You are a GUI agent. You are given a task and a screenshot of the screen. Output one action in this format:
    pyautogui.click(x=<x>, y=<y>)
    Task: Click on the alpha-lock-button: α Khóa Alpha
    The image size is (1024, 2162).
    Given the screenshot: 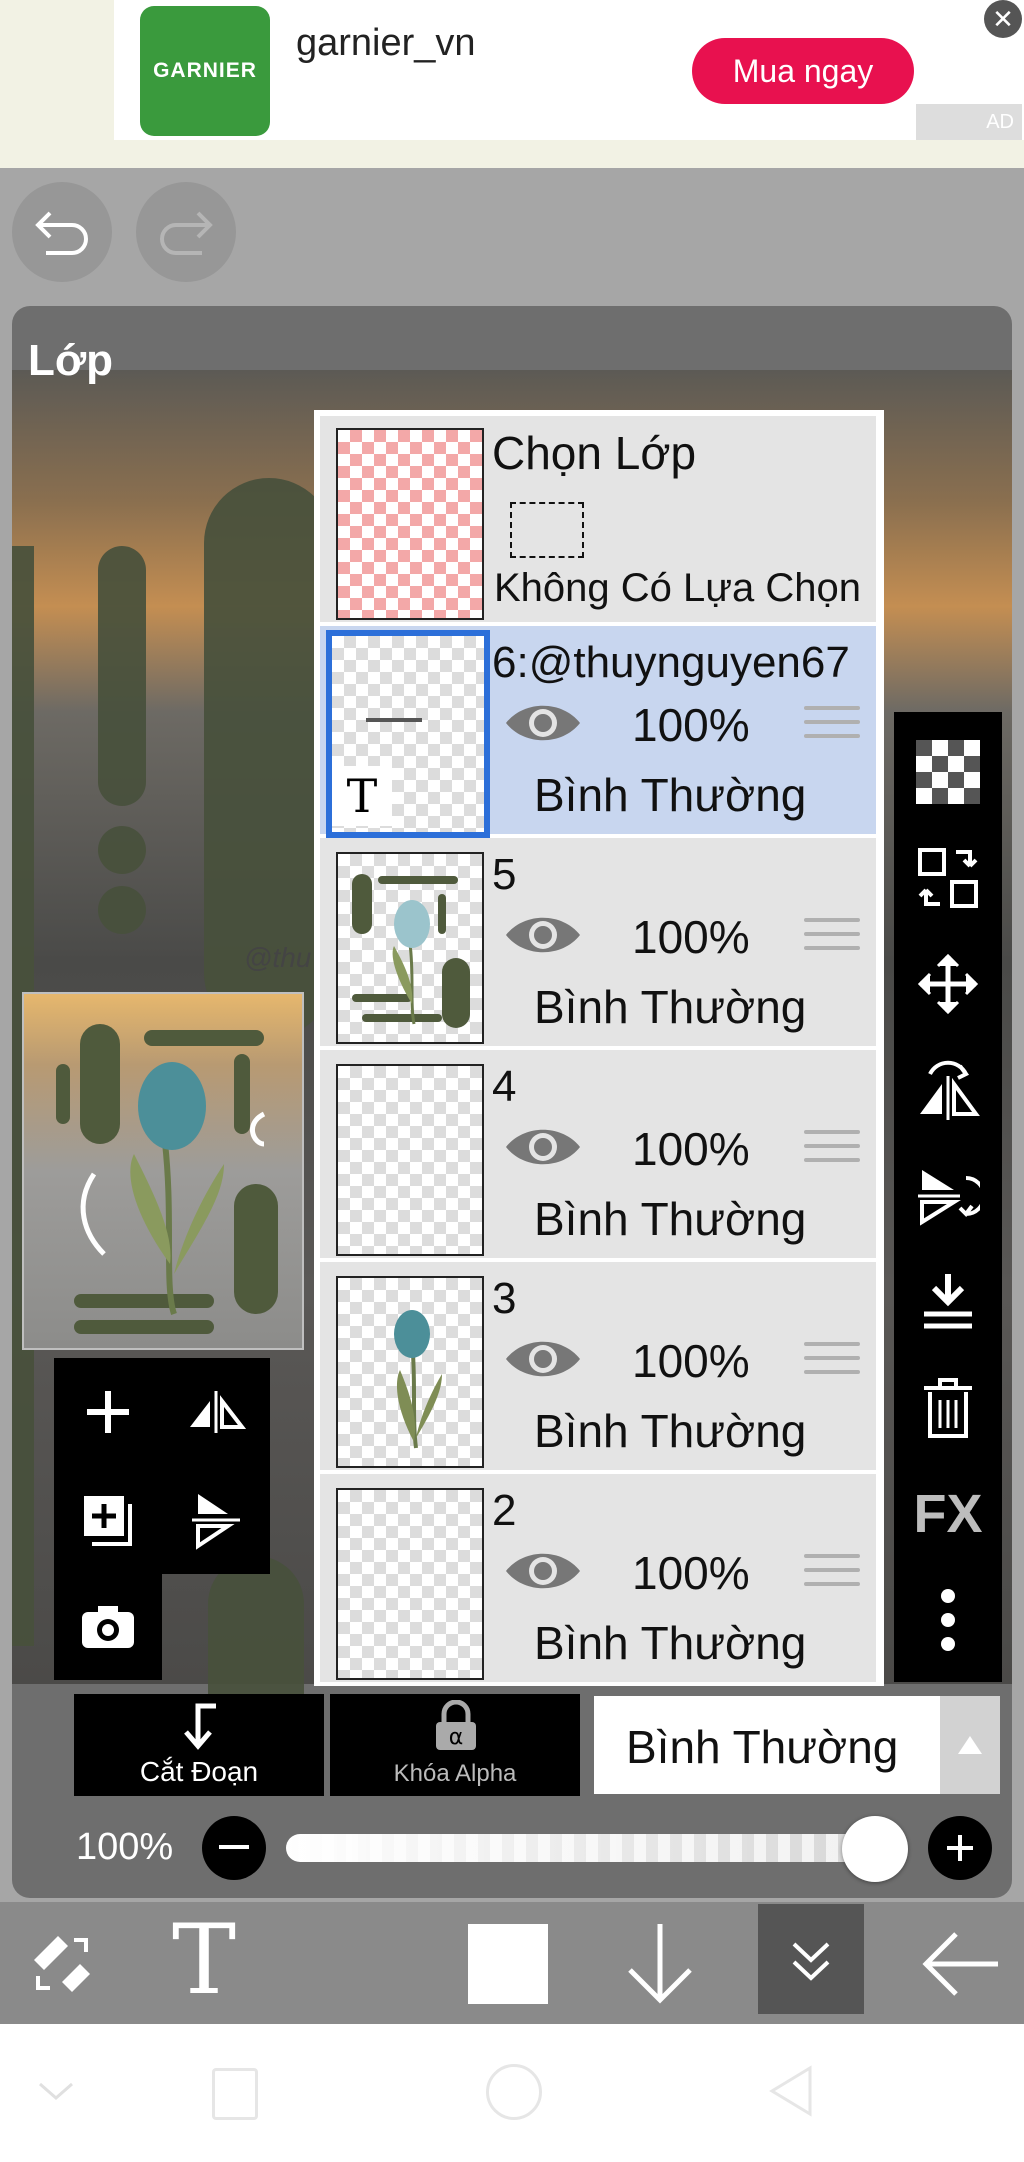 What is the action you would take?
    pyautogui.click(x=455, y=1745)
    